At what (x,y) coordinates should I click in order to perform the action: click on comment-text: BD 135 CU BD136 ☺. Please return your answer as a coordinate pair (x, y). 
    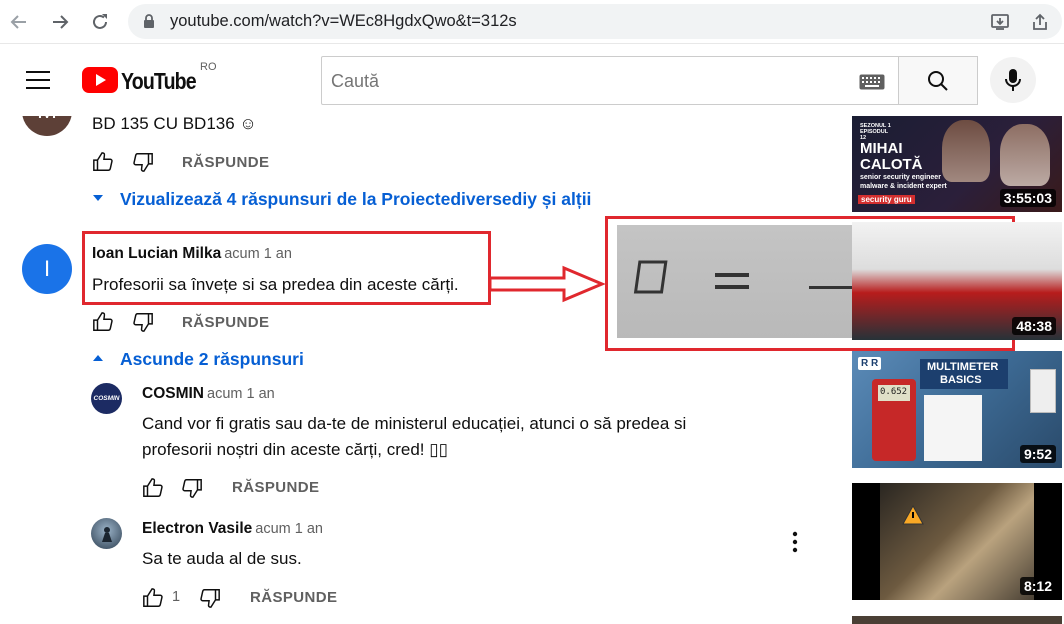
    Looking at the image, I should click on (174, 123).